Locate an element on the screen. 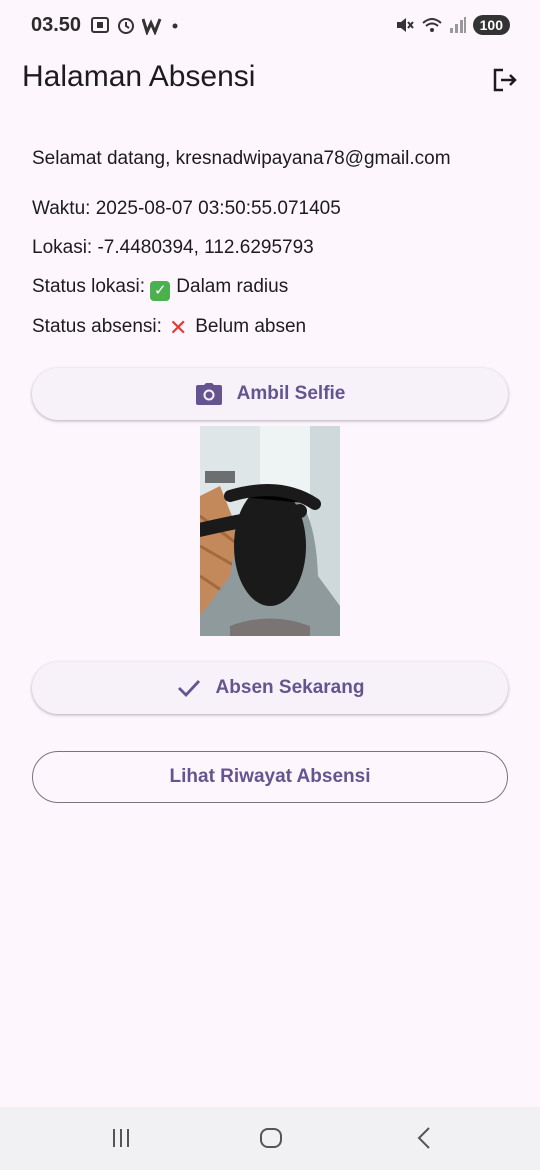 This screenshot has height=1170, width=540. camera-icon is located at coordinates (208, 394).